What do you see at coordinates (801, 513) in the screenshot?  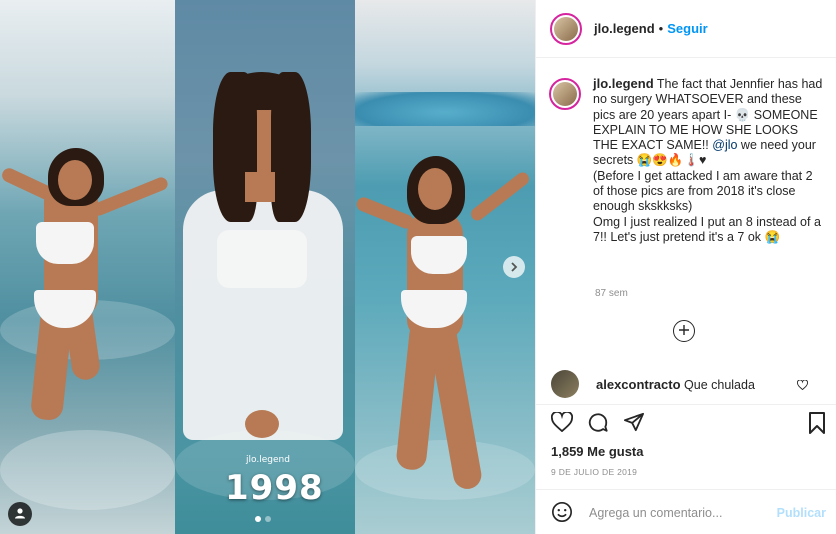 I see `publish-button: Publicar` at bounding box center [801, 513].